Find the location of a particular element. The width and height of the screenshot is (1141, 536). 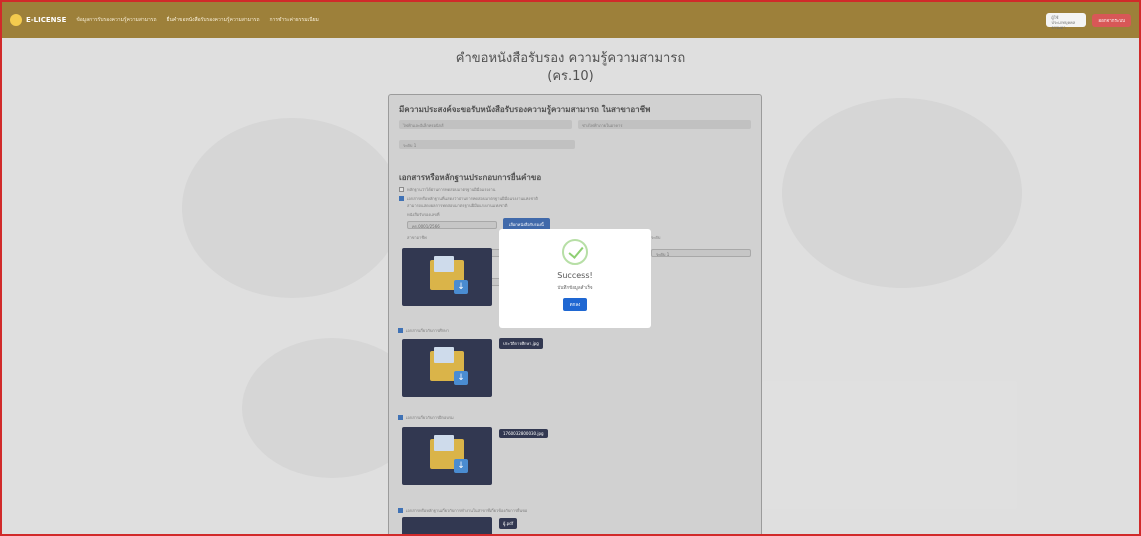

ok-button: ตกลง is located at coordinates (575, 304).